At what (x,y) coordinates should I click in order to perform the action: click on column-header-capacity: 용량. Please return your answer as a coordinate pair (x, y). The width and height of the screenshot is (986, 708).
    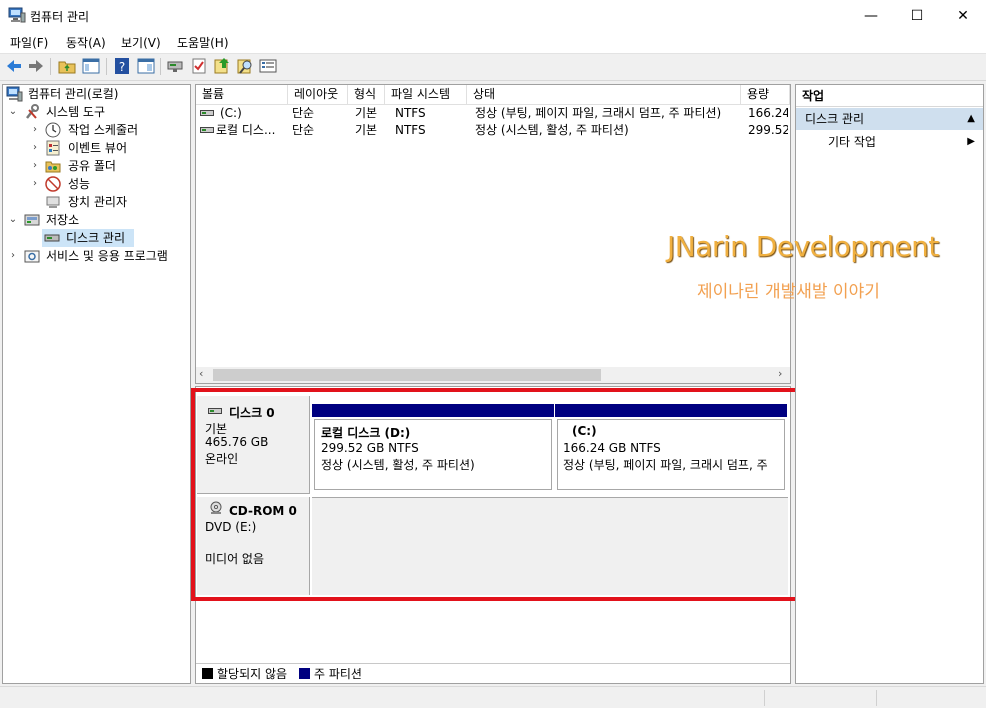
    Looking at the image, I should click on (765, 95).